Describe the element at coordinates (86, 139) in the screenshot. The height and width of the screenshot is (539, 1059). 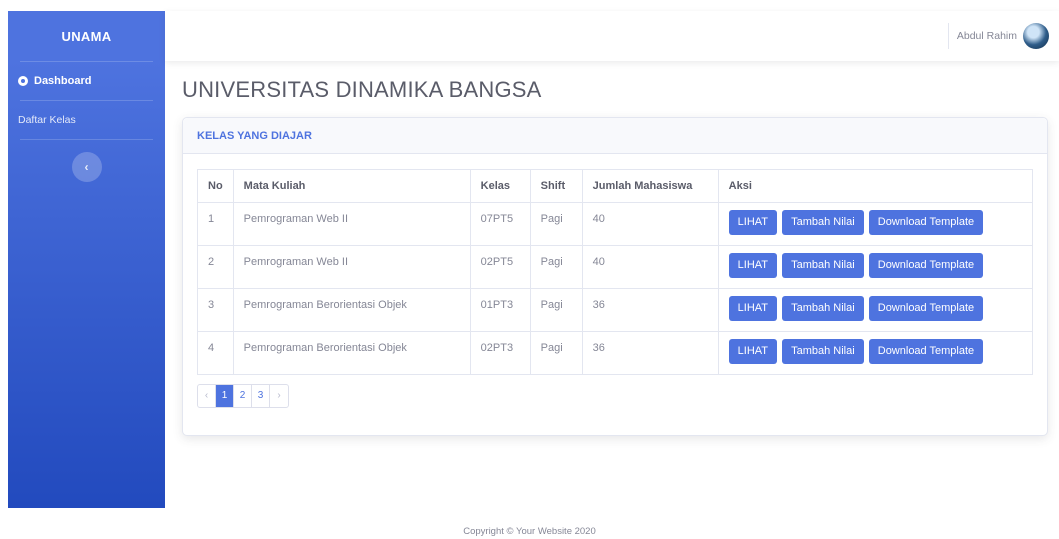
I see `sidebar-divider` at that location.